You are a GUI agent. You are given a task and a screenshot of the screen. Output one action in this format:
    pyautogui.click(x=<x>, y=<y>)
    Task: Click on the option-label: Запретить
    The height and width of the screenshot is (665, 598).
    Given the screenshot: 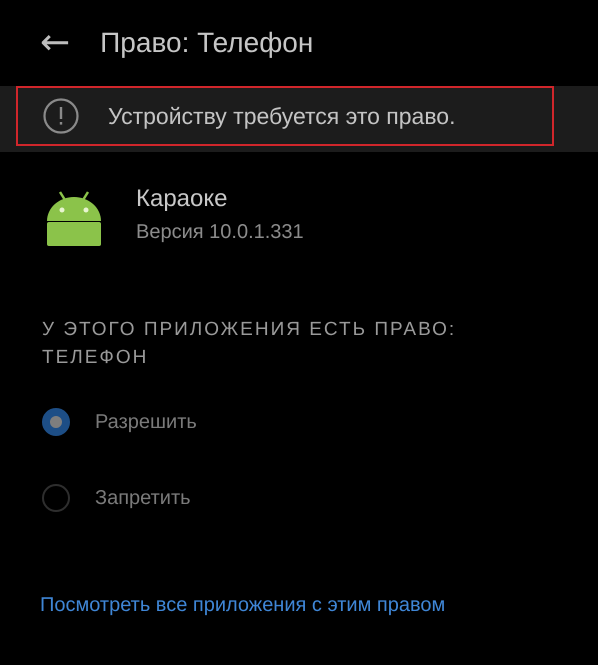 What is the action you would take?
    pyautogui.click(x=143, y=498)
    